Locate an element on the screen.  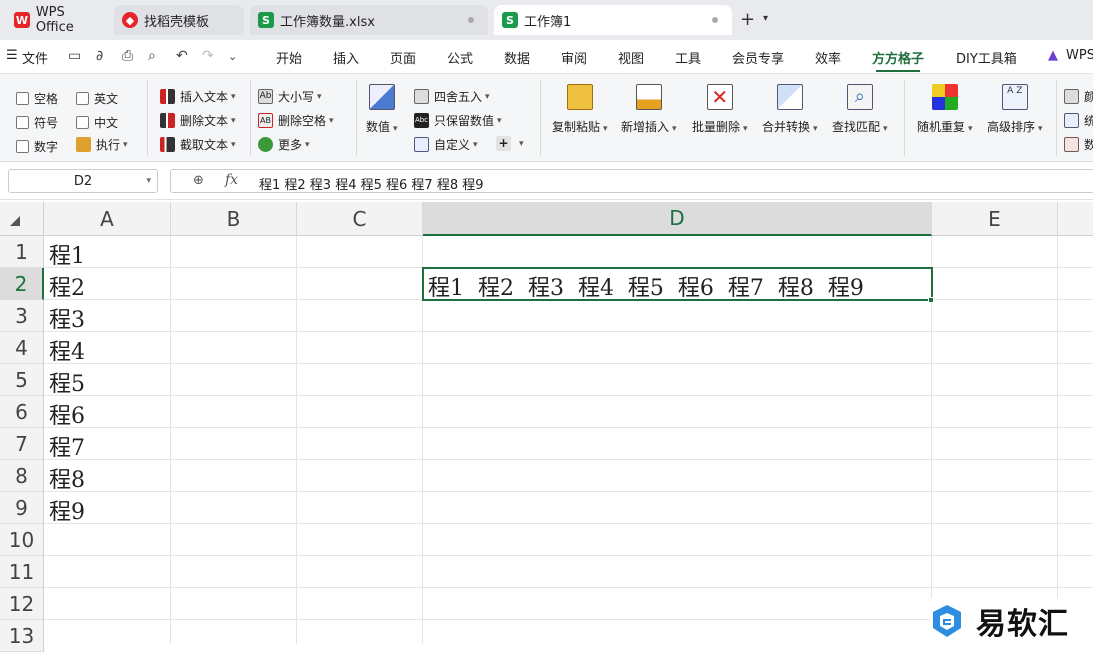
copy-paste-button: 复制粘贴 ▾ is located at coordinates (580, 109).